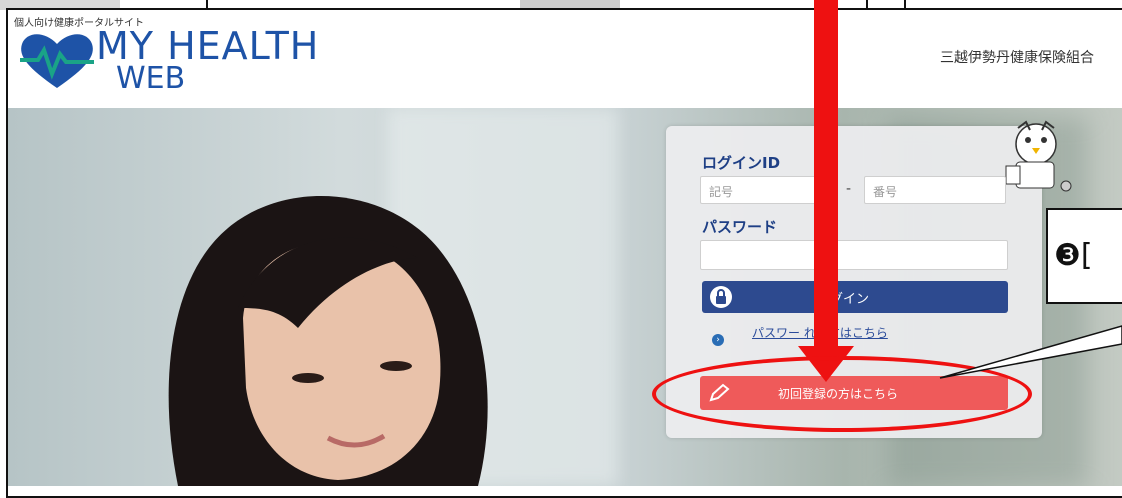 The height and width of the screenshot is (498, 1122). What do you see at coordinates (718, 340) in the screenshot?
I see `chevron-right-icon: ›` at bounding box center [718, 340].